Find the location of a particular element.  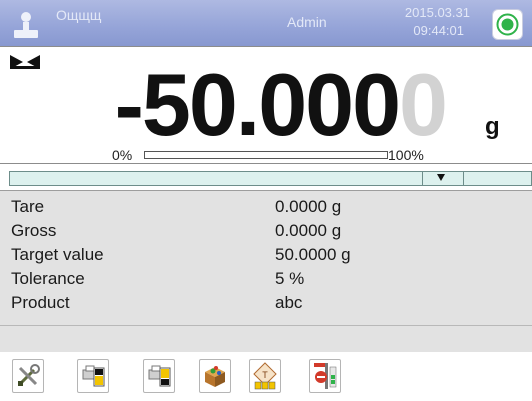

product-database-button is located at coordinates (215, 376).